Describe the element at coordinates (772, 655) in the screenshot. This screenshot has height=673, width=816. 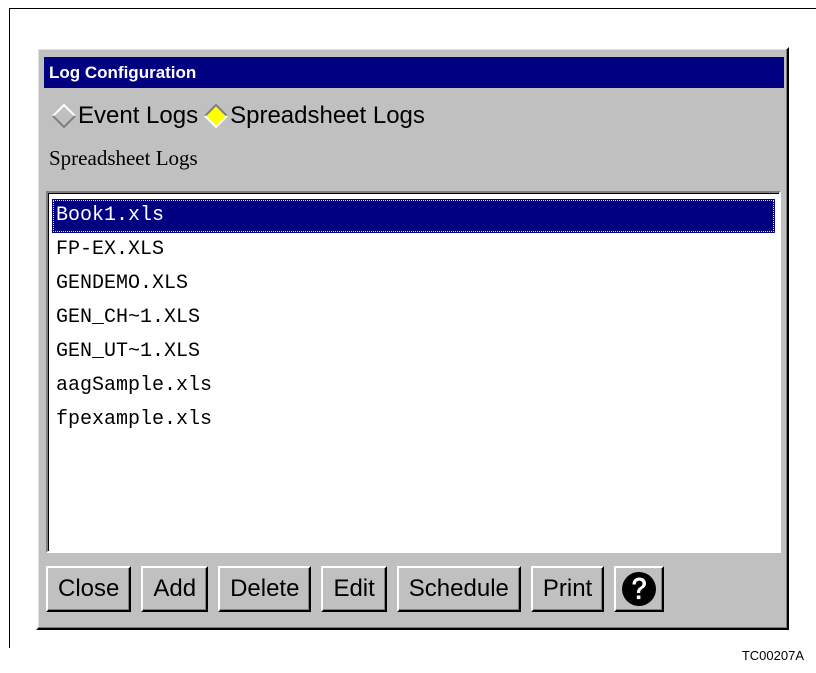
I see `figure-code: TC00207A` at that location.